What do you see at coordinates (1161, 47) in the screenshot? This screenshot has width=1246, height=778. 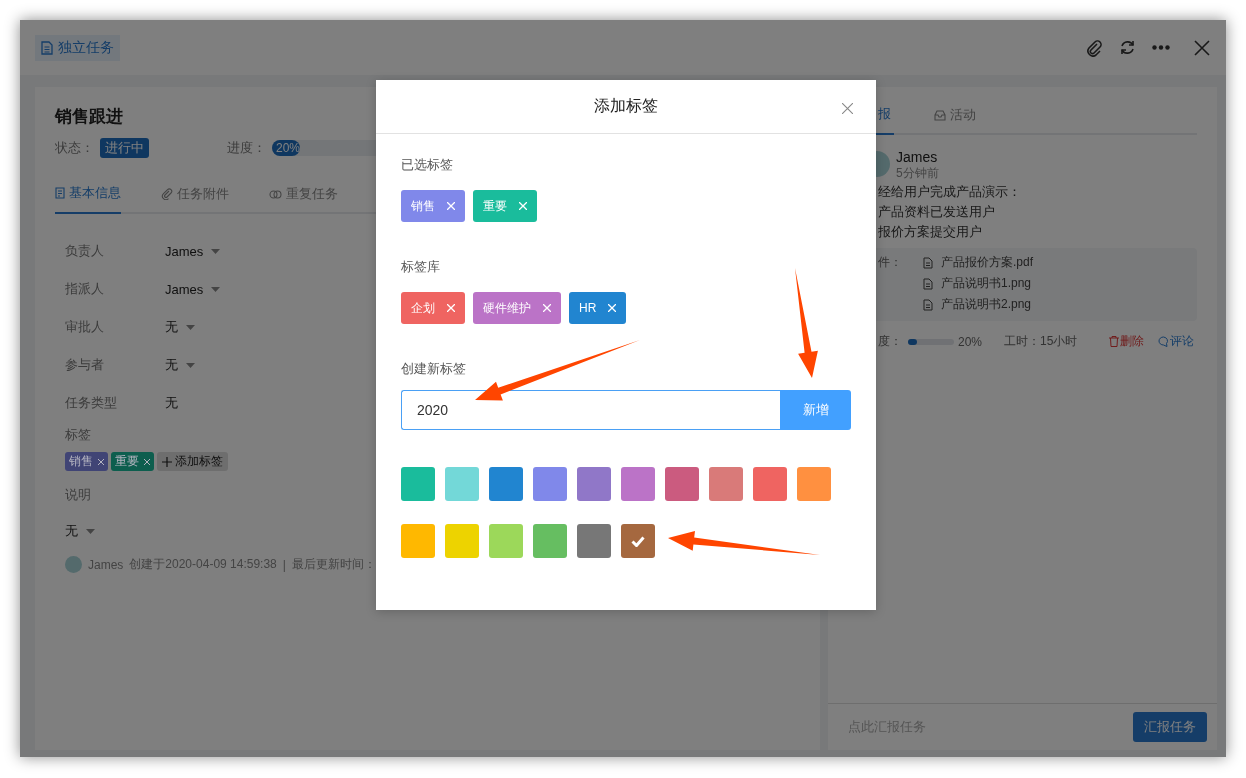 I see `more-icon` at bounding box center [1161, 47].